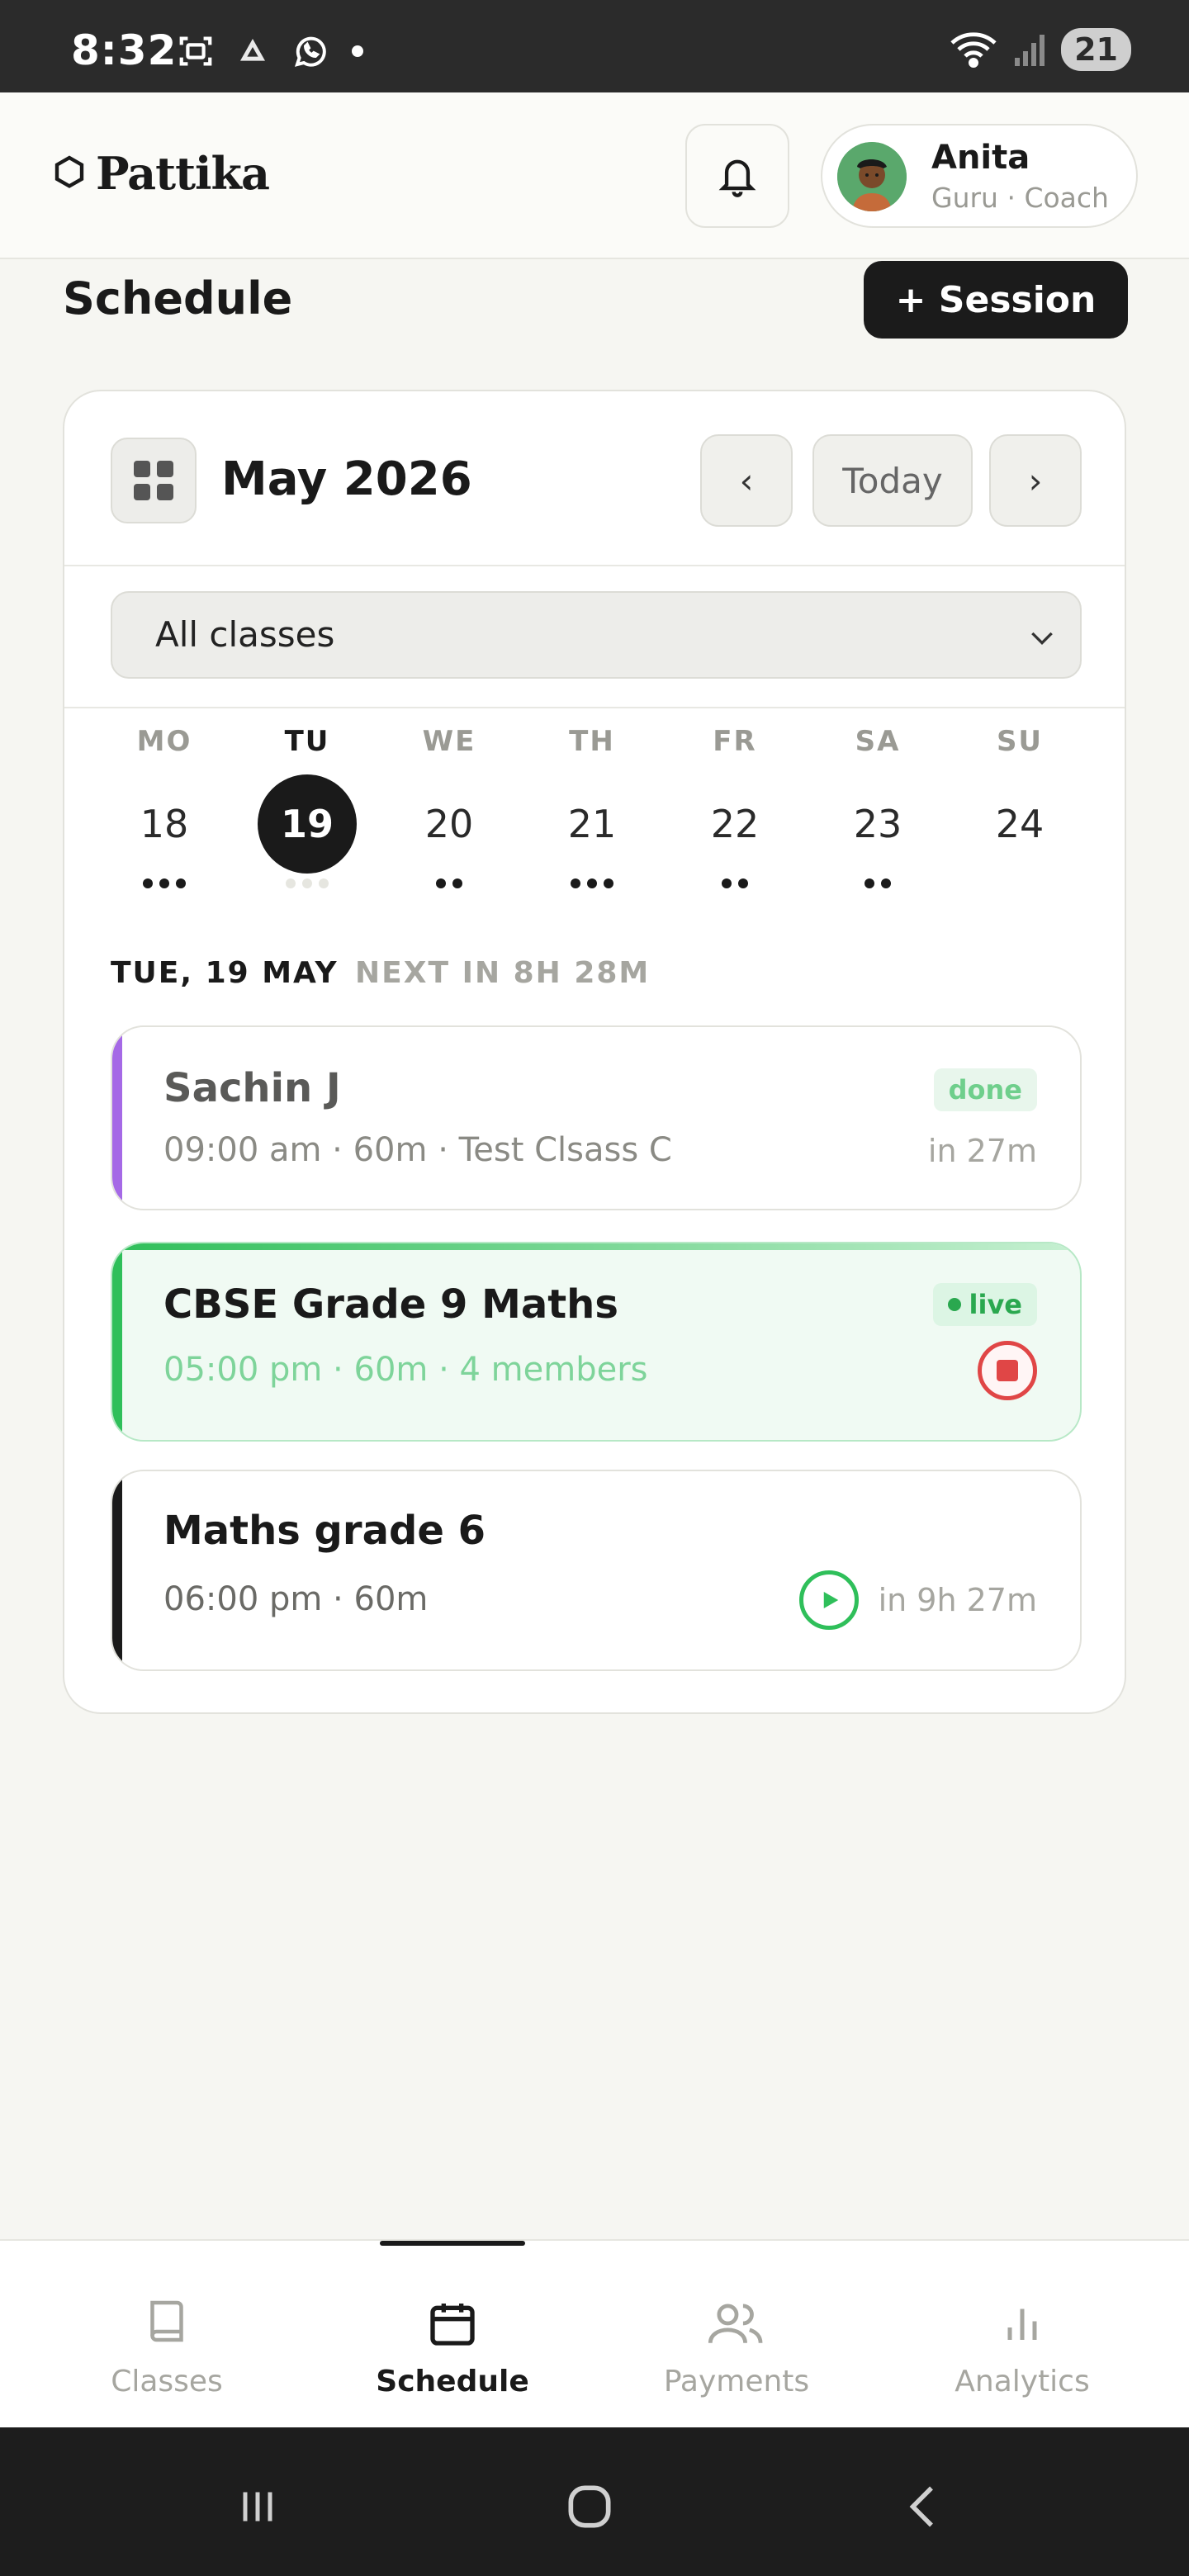 This screenshot has height=2576, width=1189. What do you see at coordinates (1022, 2323) in the screenshot?
I see `bar-chart-icon` at bounding box center [1022, 2323].